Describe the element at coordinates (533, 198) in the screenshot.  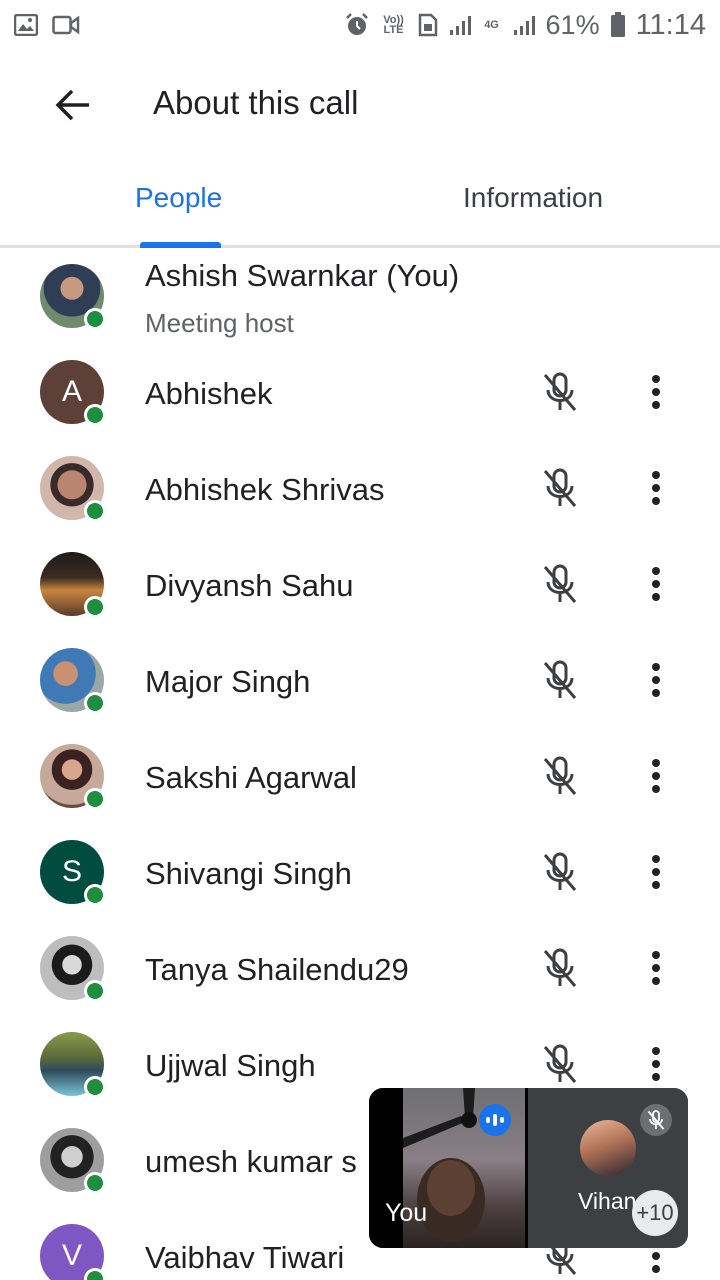
I see `tab-information: Information` at that location.